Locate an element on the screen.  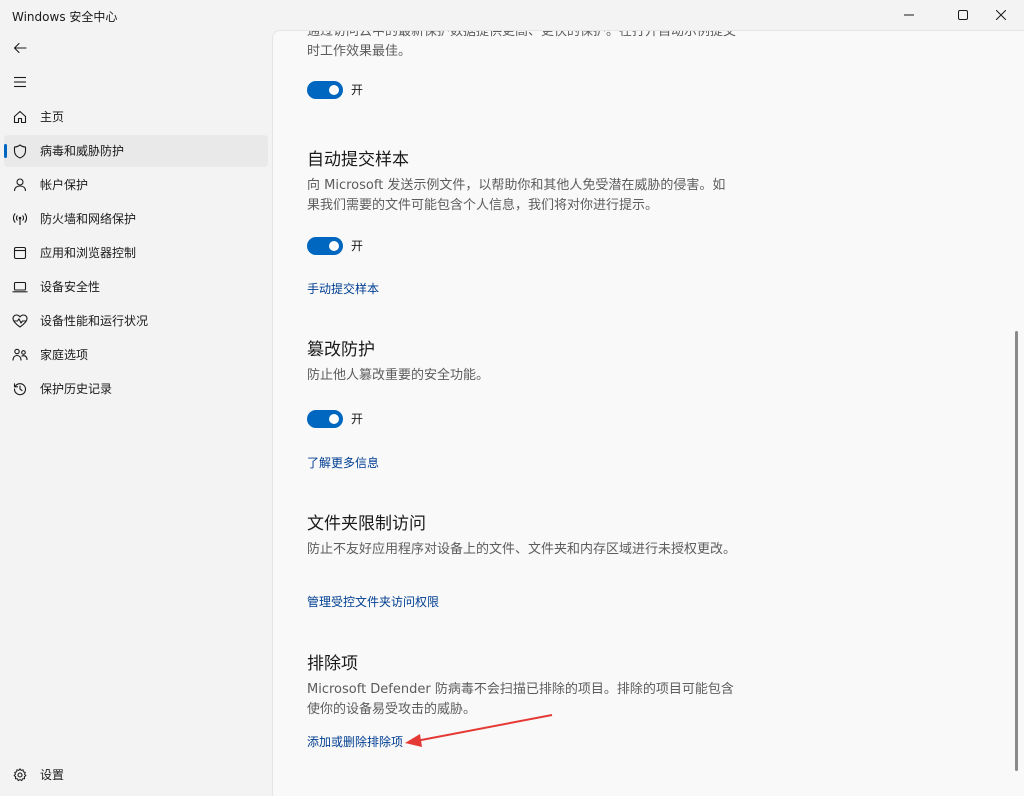
folder-access-heading: 文件夹限制访问 is located at coordinates (366, 524).